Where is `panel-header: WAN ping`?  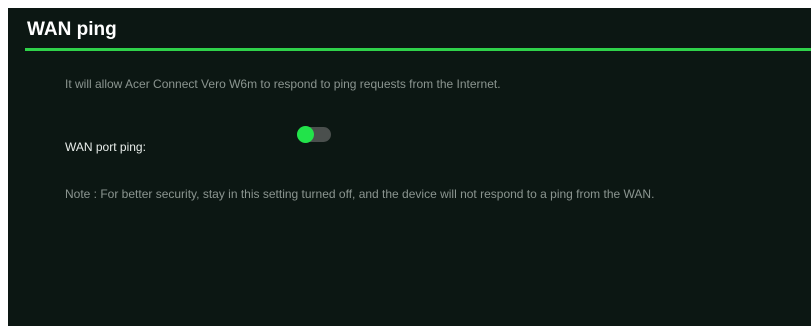
panel-header: WAN ping is located at coordinates (409, 29).